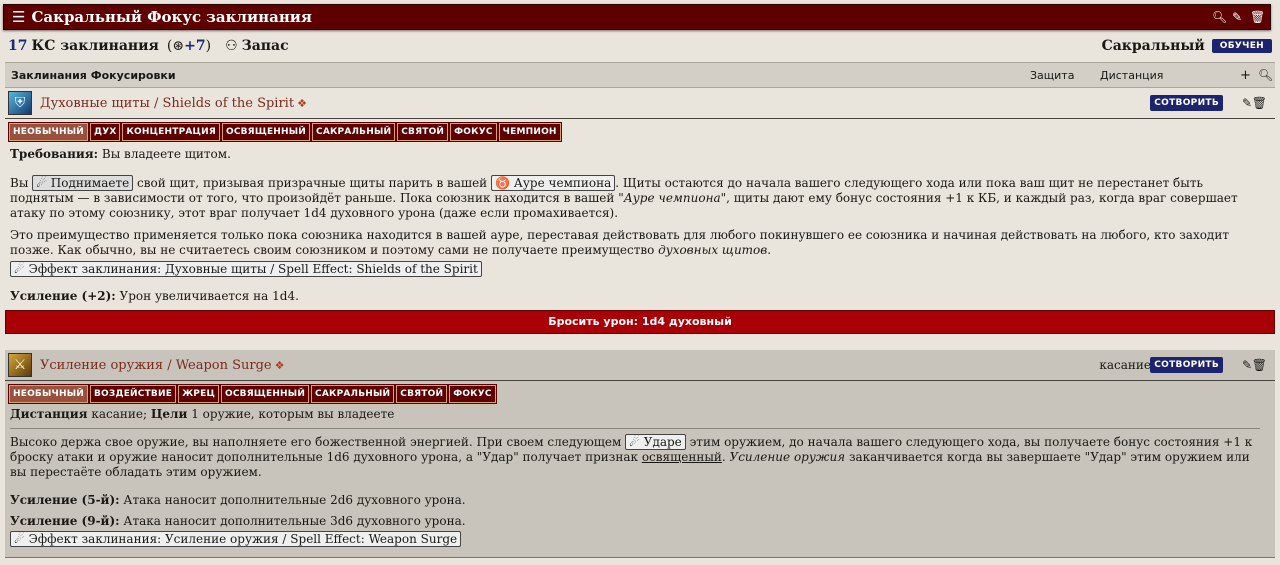 The image size is (1280, 565). What do you see at coordinates (682, 457) in the screenshot?
I see `consecrated-trait-link: освященный` at bounding box center [682, 457].